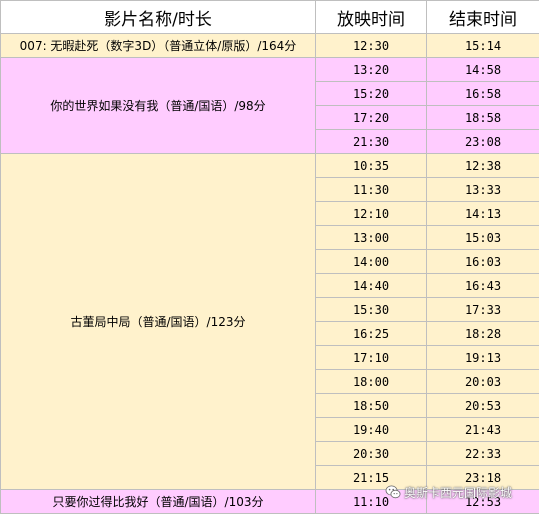  I want to click on start-time-cell: 15:30, so click(371, 309).